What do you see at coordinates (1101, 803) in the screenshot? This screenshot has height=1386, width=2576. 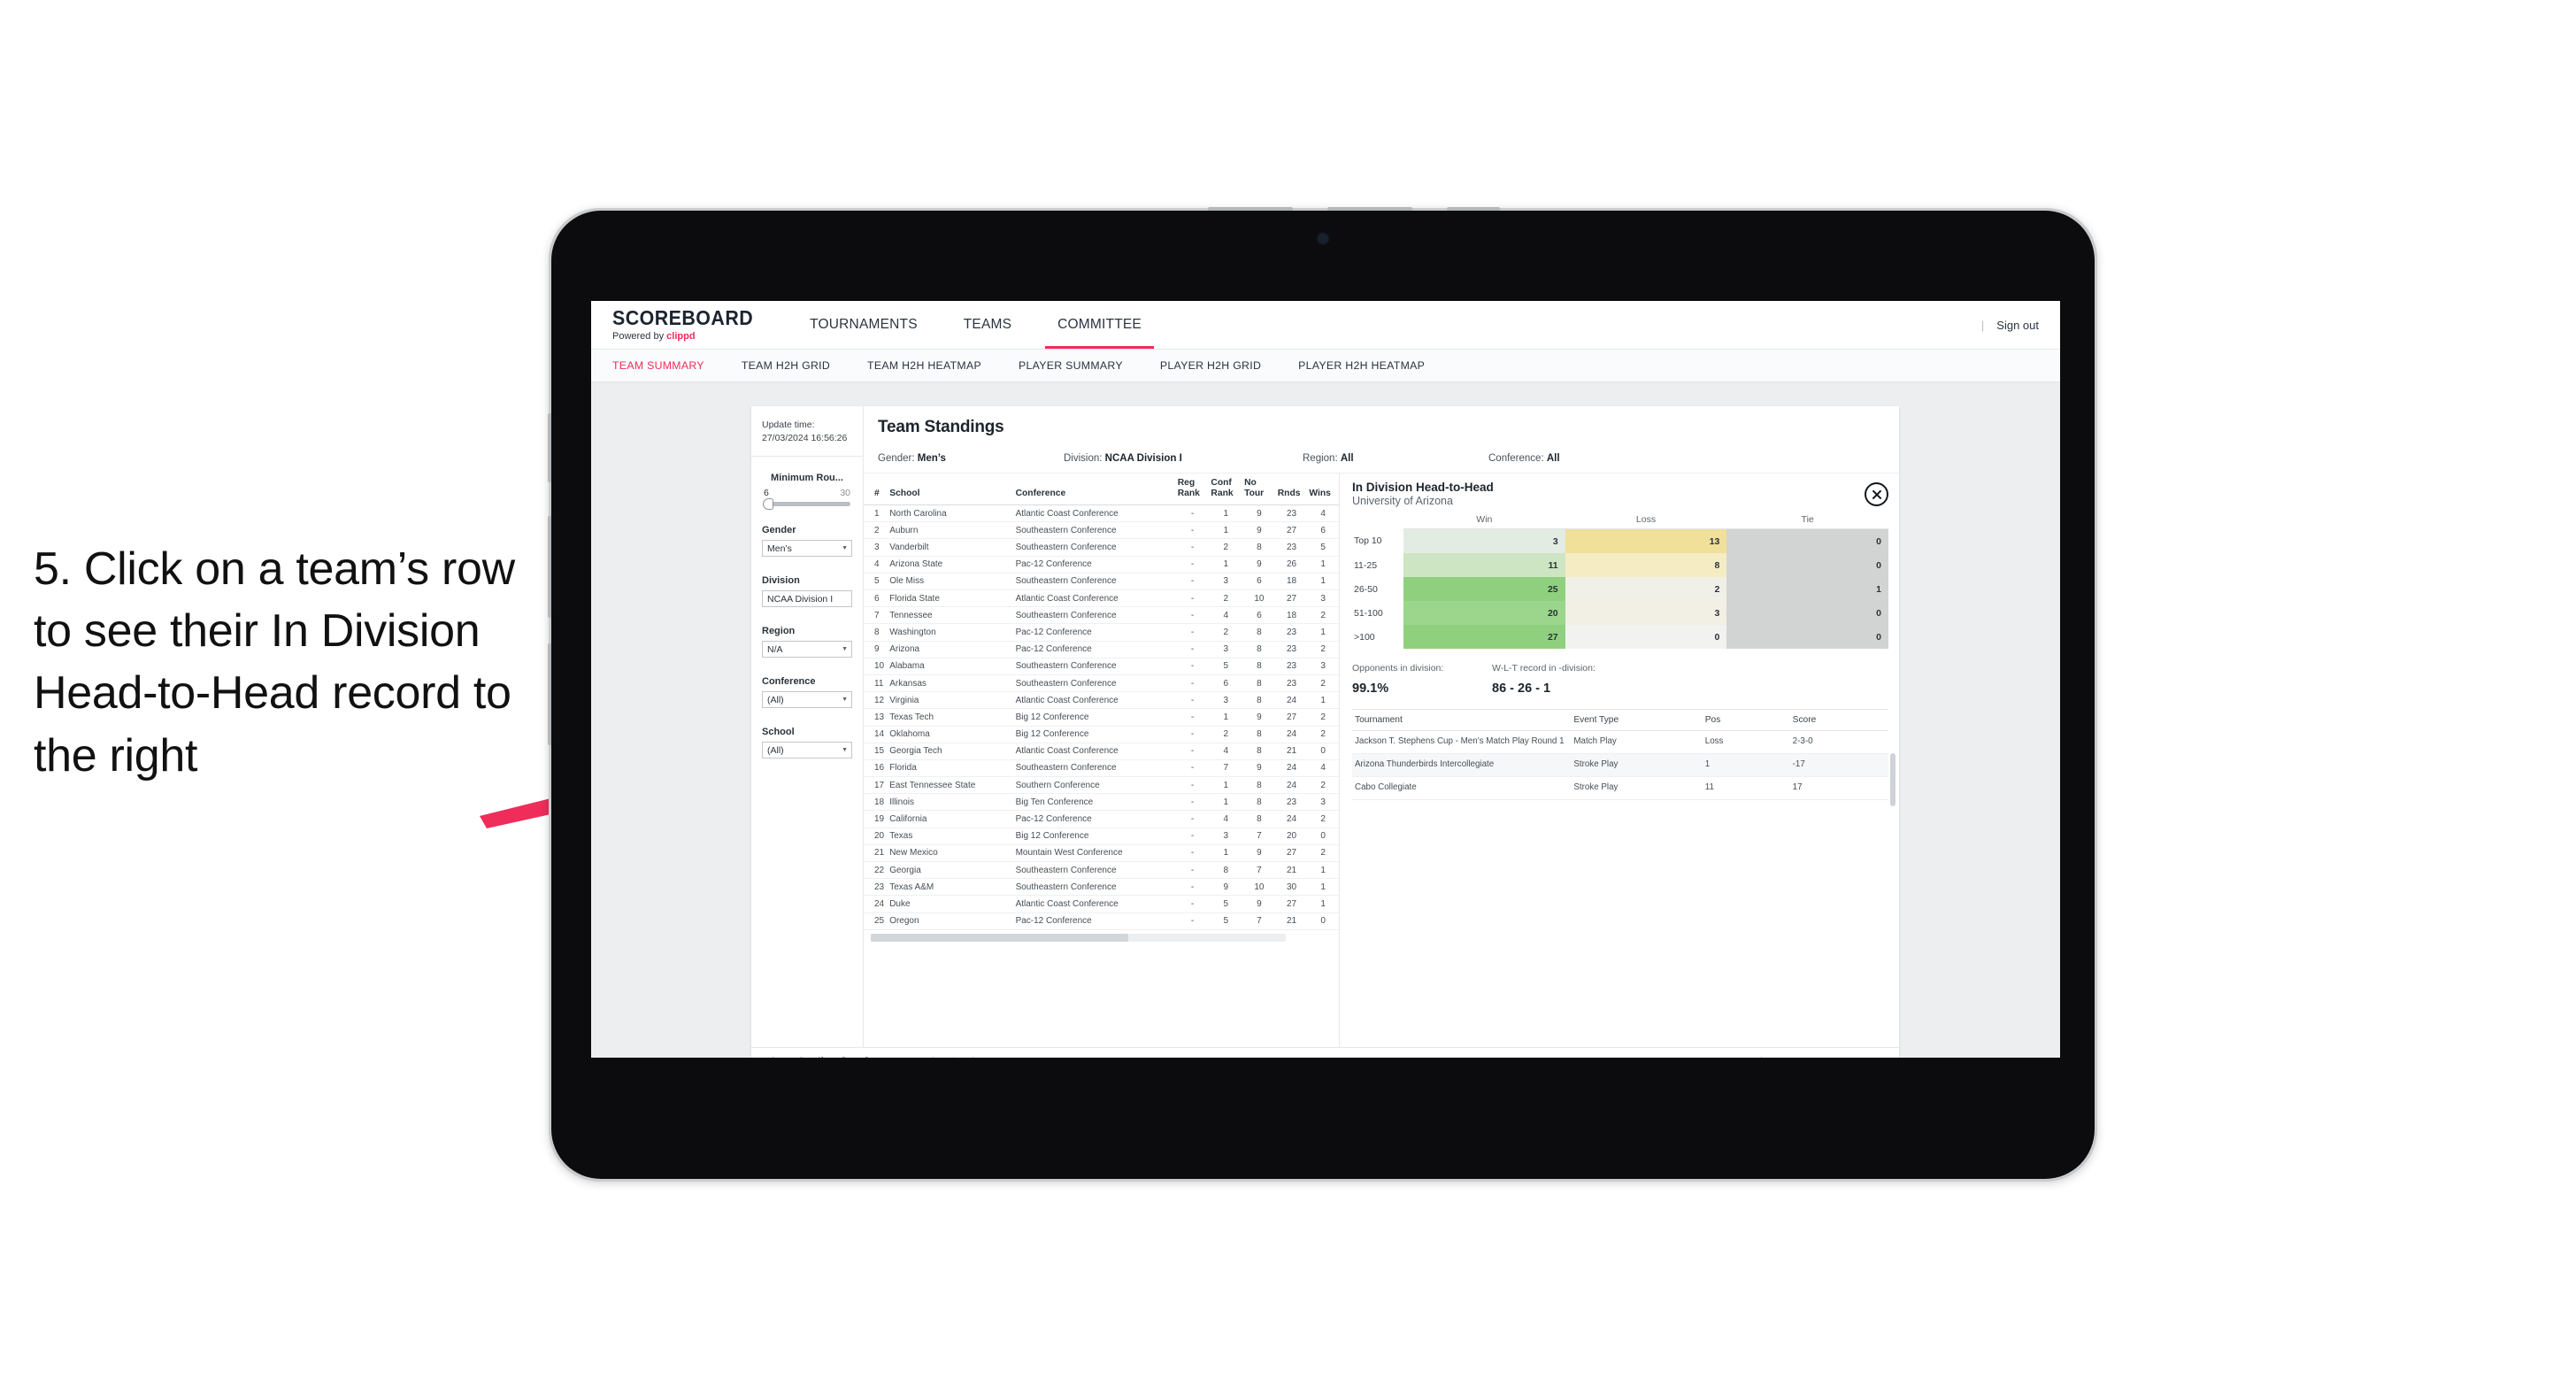 I see `table-row: 18 Illinois Big Ten Conference -1 8 23 3` at bounding box center [1101, 803].